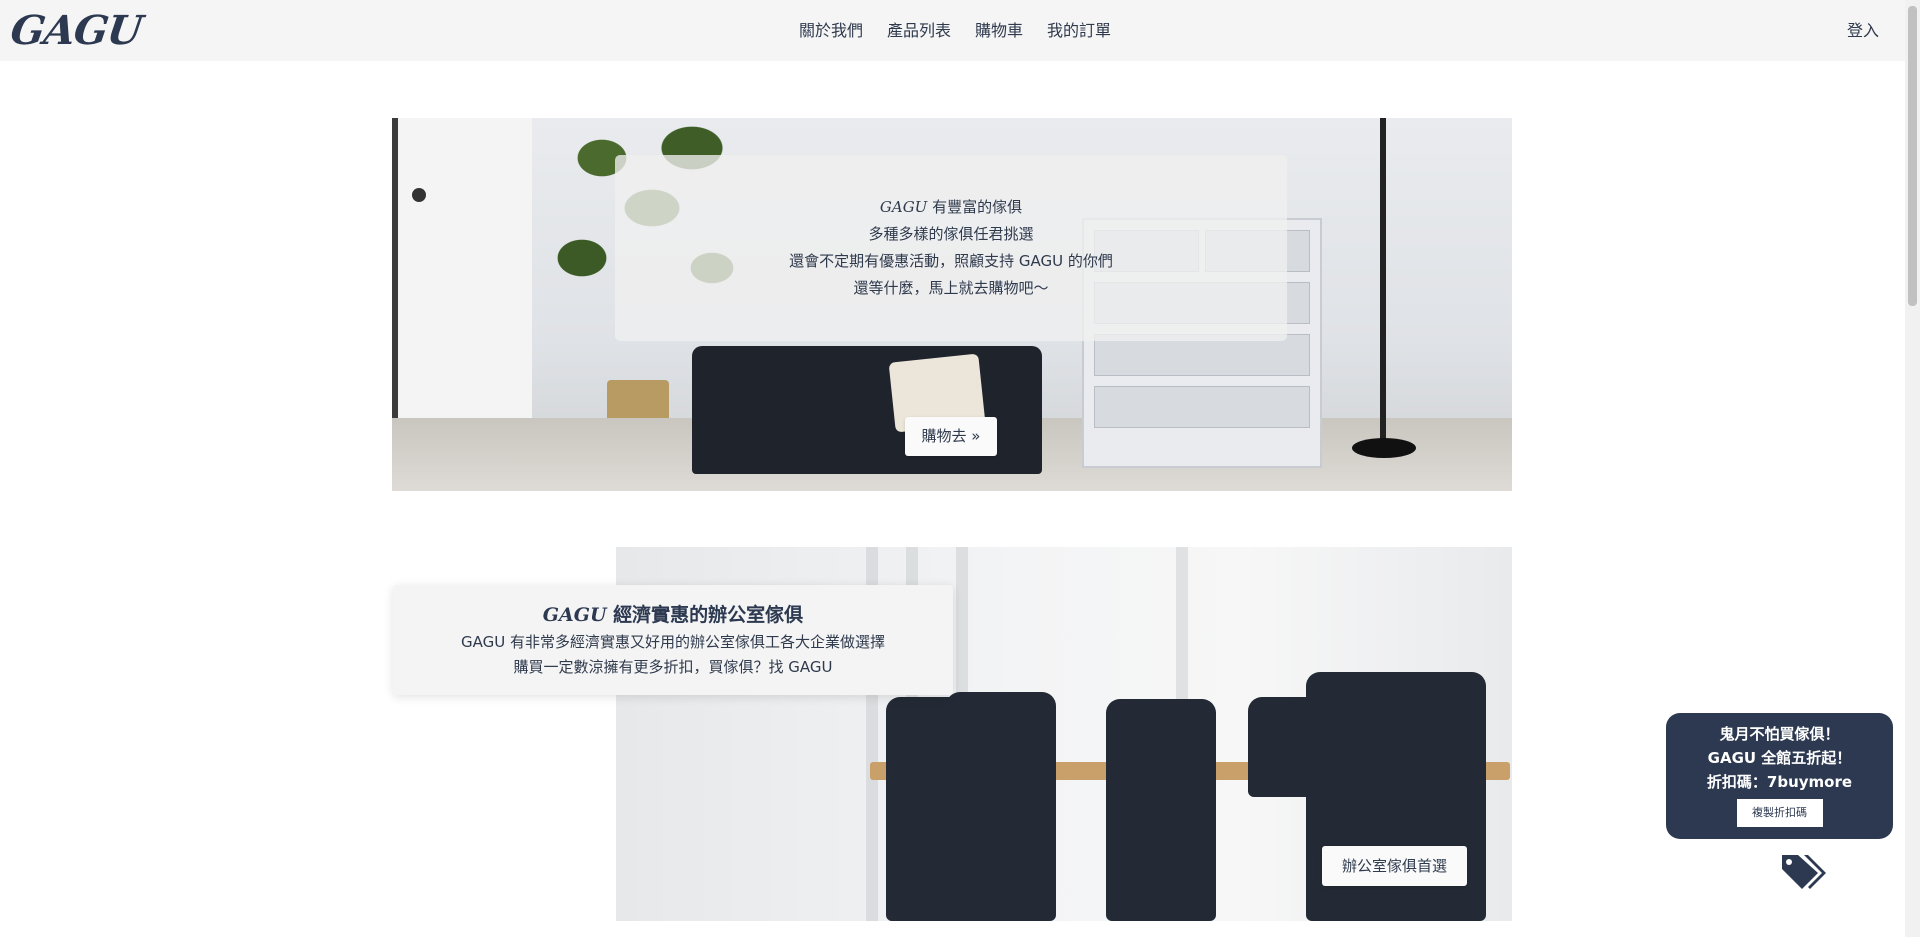  I want to click on promo-line-1: 鬼月不怕買傢俱！, so click(1779, 734).